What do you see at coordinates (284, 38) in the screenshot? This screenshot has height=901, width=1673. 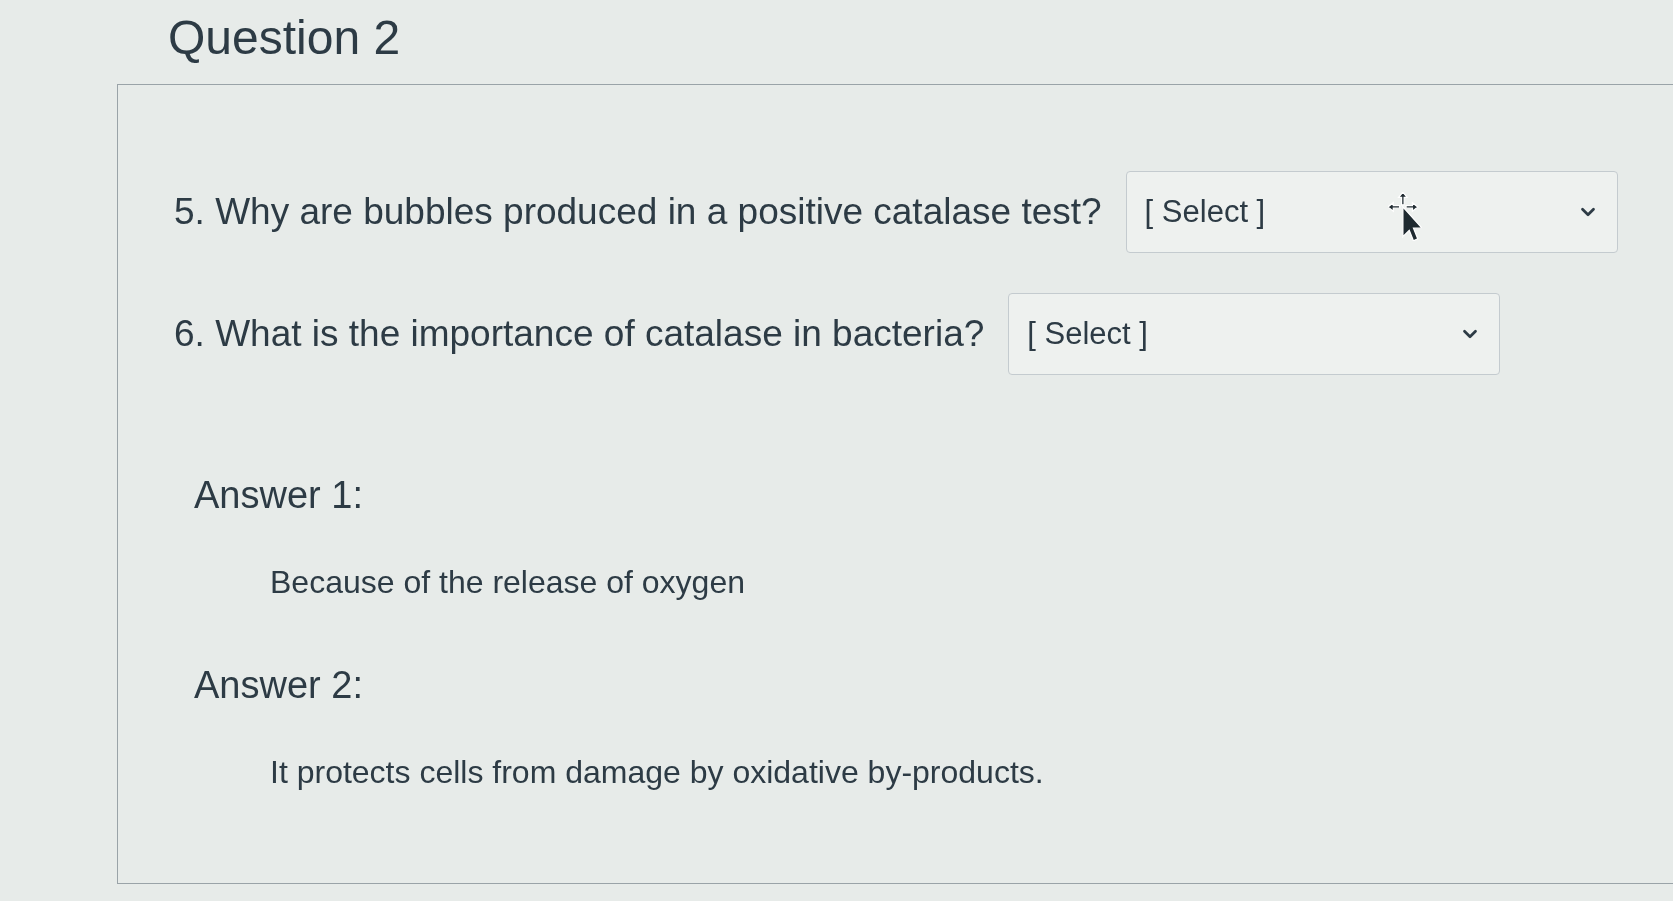 I see `question-heading: Question 2` at bounding box center [284, 38].